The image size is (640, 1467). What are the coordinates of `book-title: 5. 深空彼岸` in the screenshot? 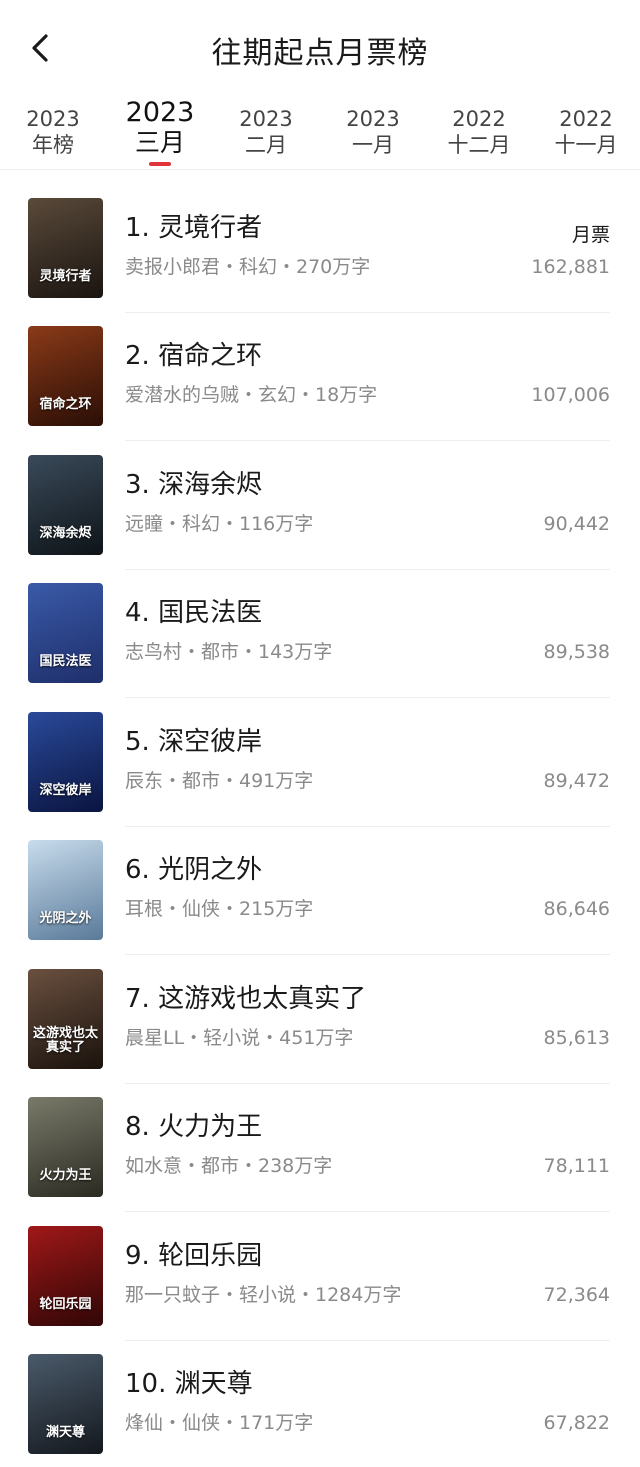 It's located at (194, 742).